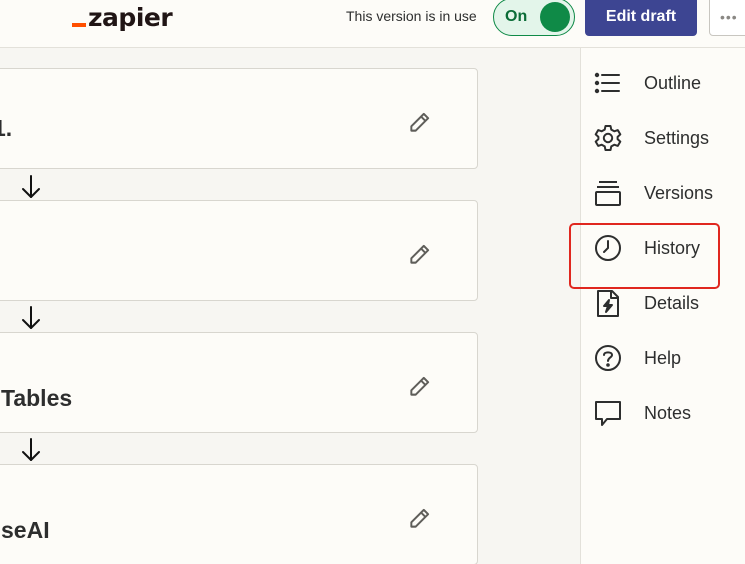 This screenshot has height=564, width=745. I want to click on toggle-label: On, so click(516, 16).